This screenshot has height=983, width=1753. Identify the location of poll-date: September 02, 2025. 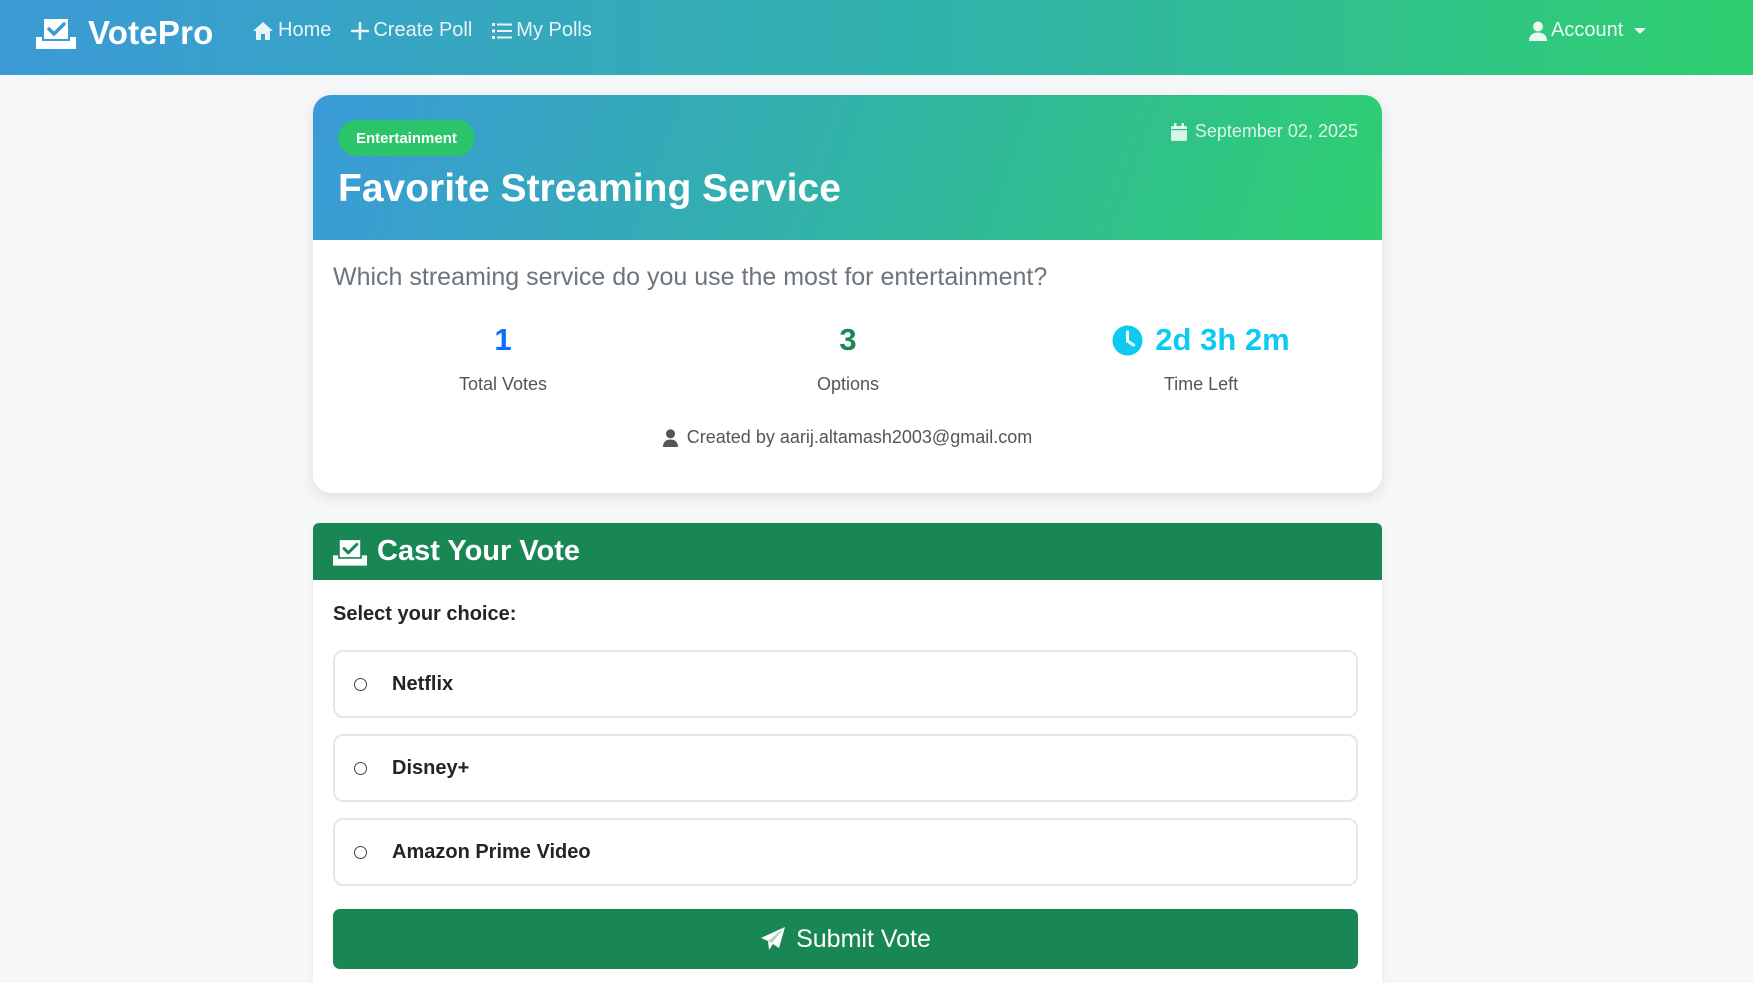
(1264, 131).